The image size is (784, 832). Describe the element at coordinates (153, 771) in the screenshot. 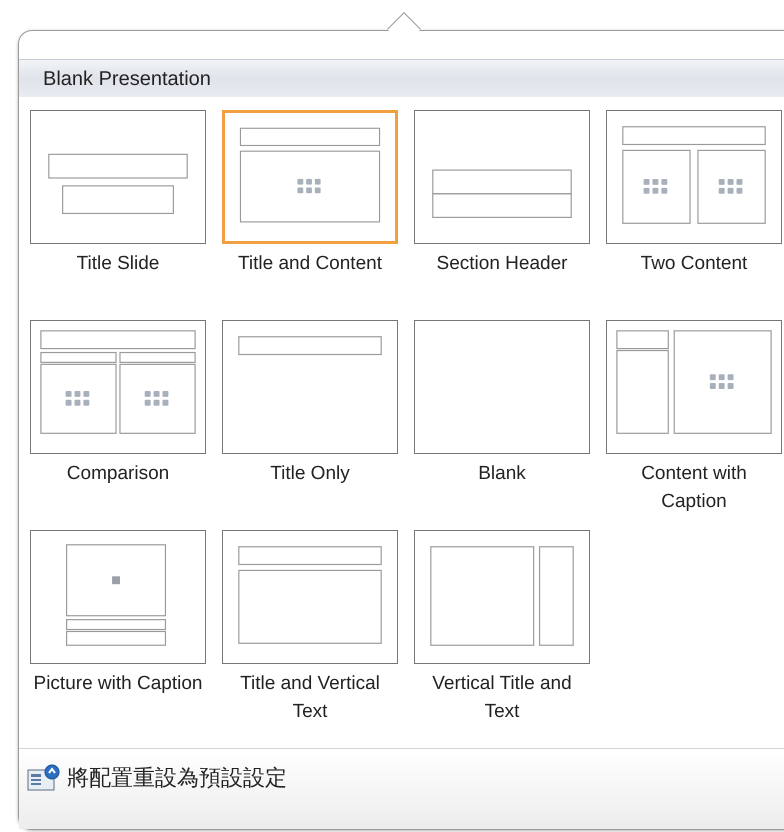

I see `reset-layout-button: 將配置重設為預設設定` at that location.